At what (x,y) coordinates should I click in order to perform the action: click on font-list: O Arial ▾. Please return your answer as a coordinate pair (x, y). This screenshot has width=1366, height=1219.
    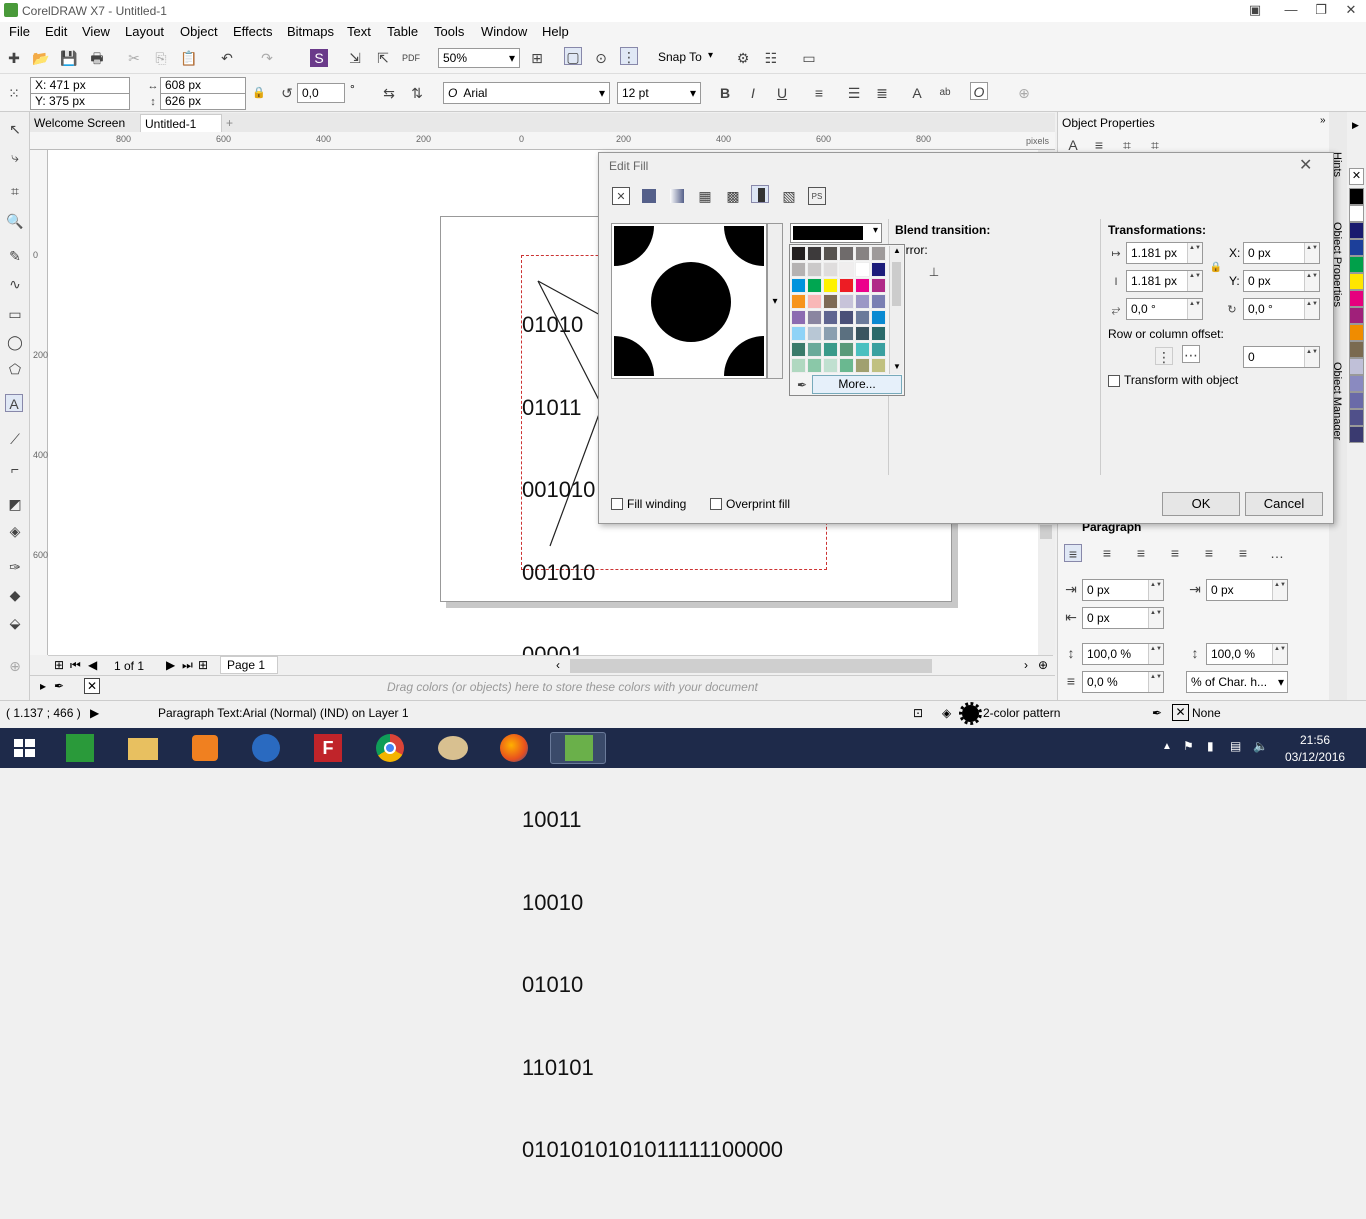
    Looking at the image, I should click on (526, 93).